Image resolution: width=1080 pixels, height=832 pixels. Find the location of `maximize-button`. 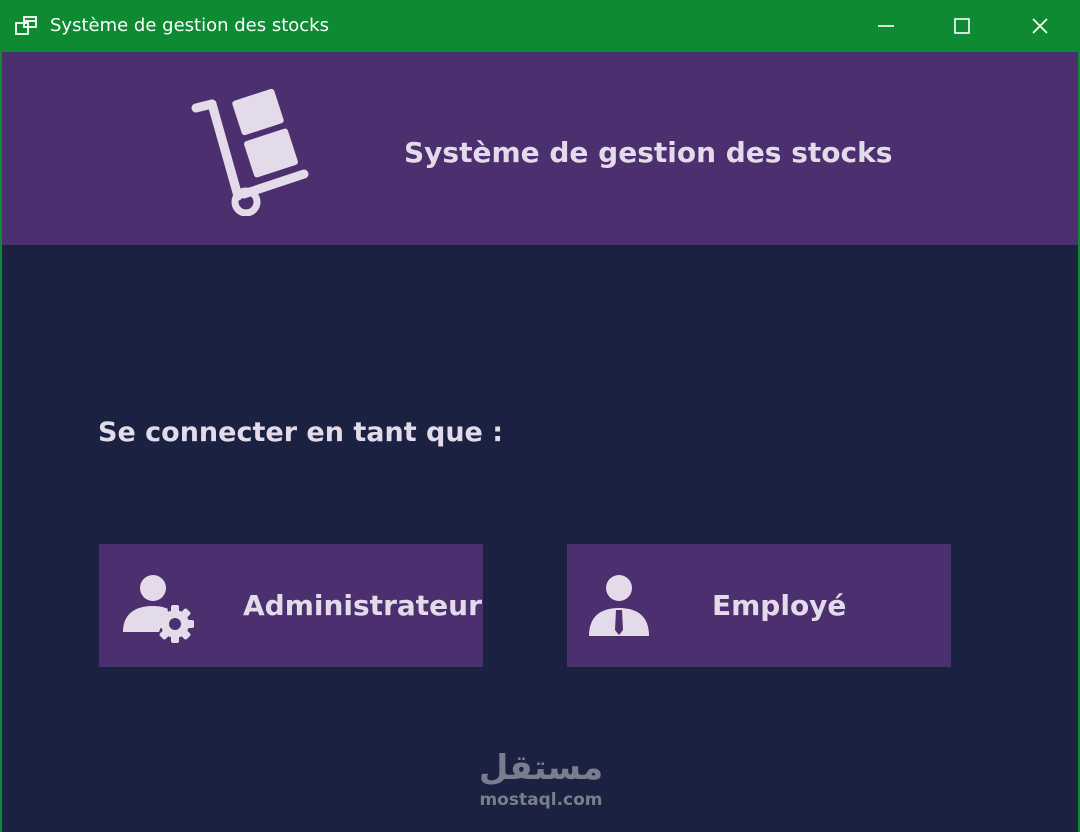

maximize-button is located at coordinates (962, 26).